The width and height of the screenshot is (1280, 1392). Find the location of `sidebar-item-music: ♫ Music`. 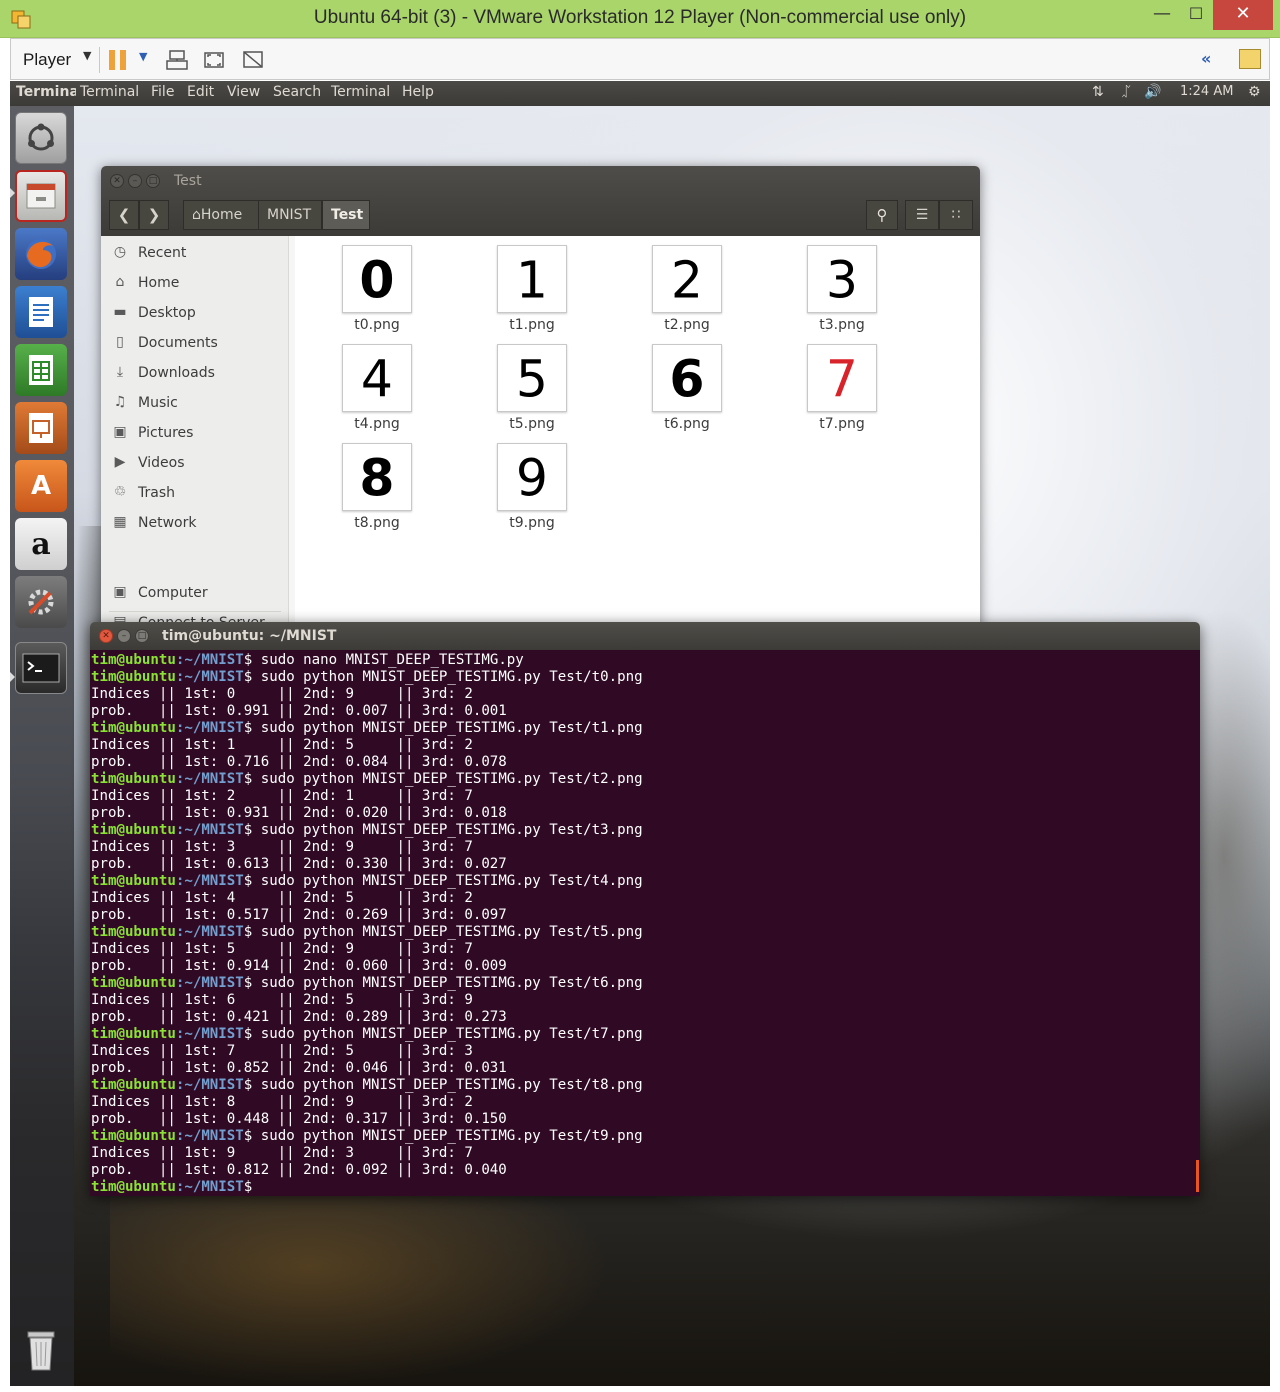

sidebar-item-music: ♫ Music is located at coordinates (195, 404).